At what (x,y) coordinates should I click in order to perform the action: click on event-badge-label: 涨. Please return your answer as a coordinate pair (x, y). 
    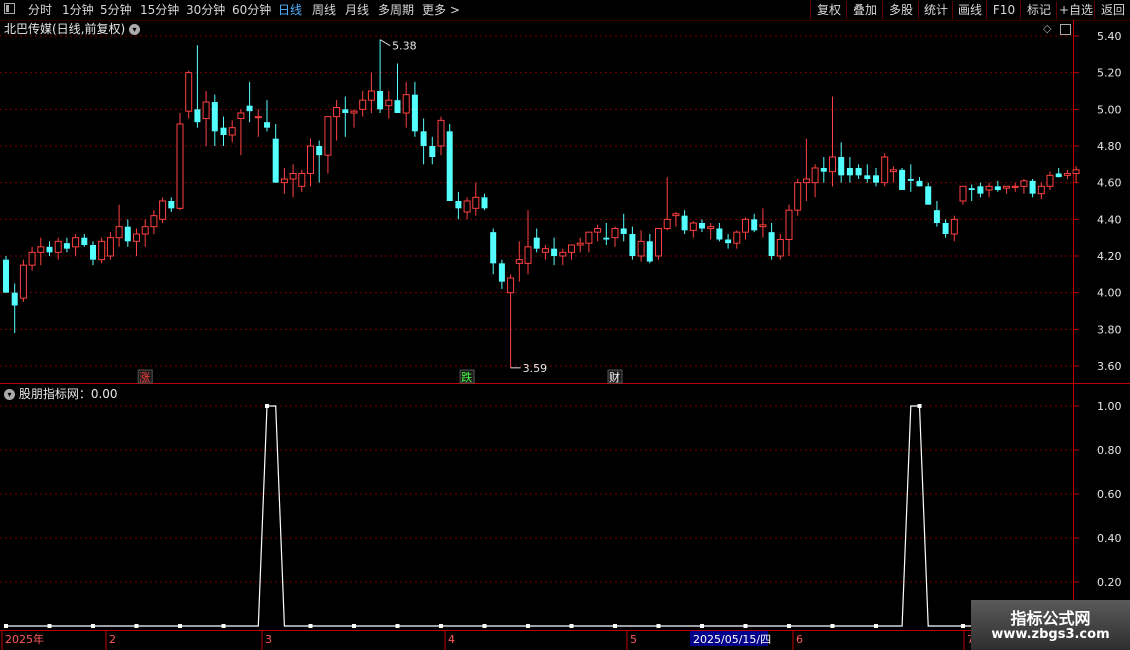
    Looking at the image, I should click on (144, 377).